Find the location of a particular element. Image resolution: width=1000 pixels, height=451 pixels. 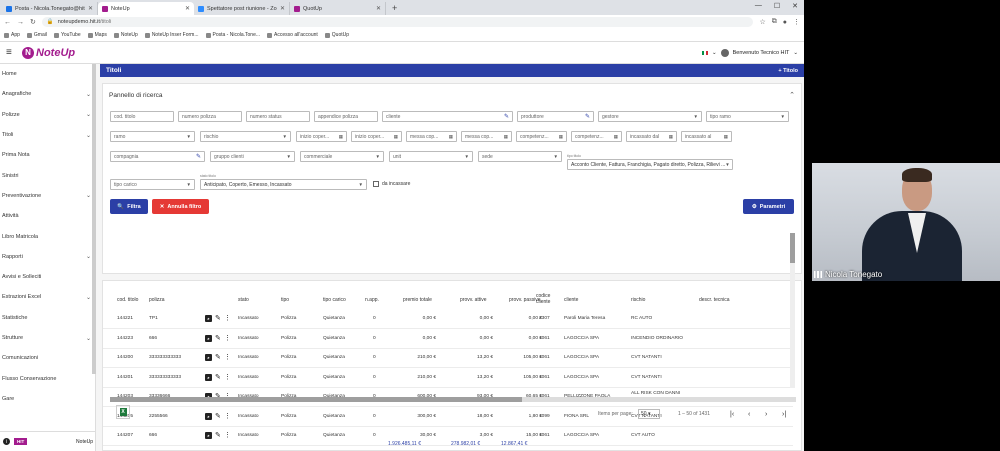

video-tile: Nicola Tonegato is located at coordinates (906, 222).